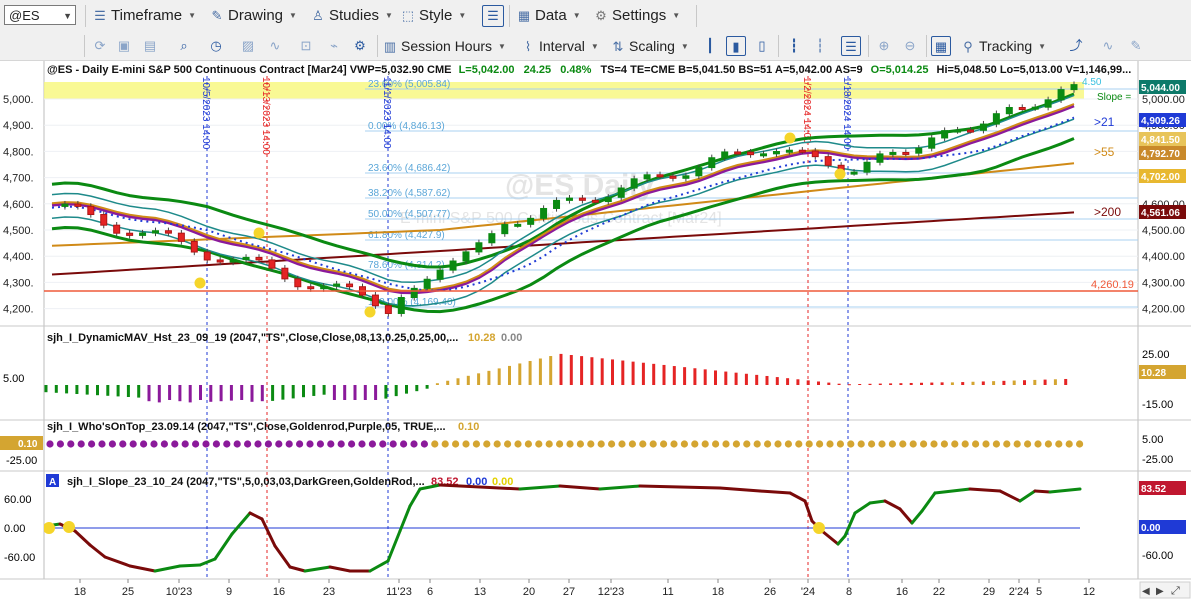 The width and height of the screenshot is (1191, 600). Describe the element at coordinates (360, 46) in the screenshot. I see `gear-icon: ⚙` at that location.